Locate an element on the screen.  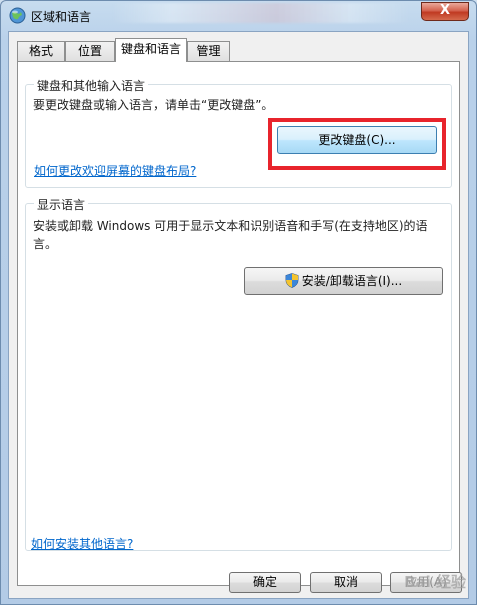
uac-shield-icon is located at coordinates (292, 280).